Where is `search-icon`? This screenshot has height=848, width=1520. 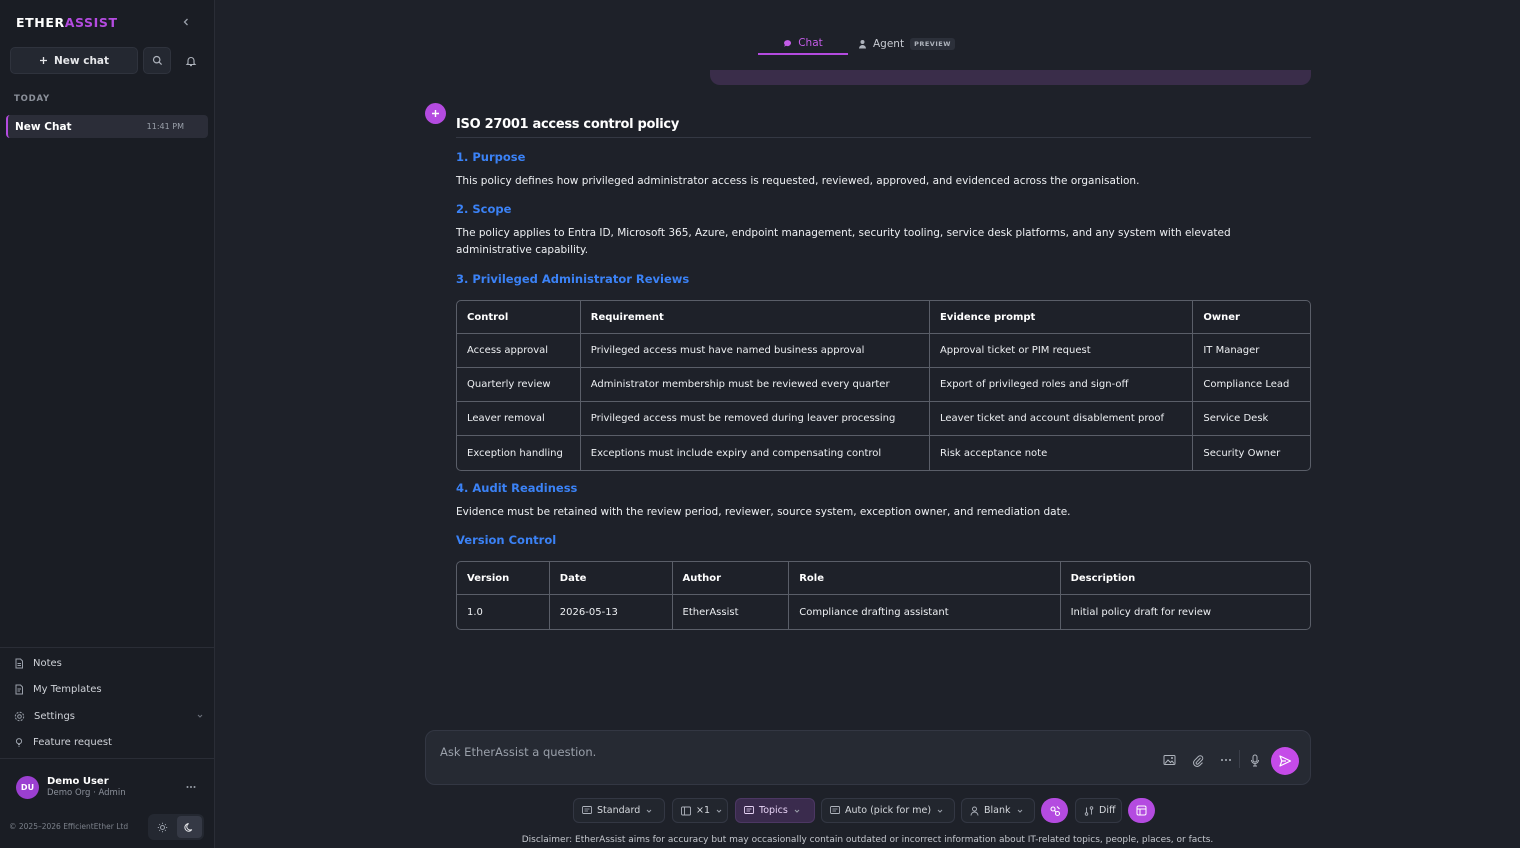
search-icon is located at coordinates (157, 60).